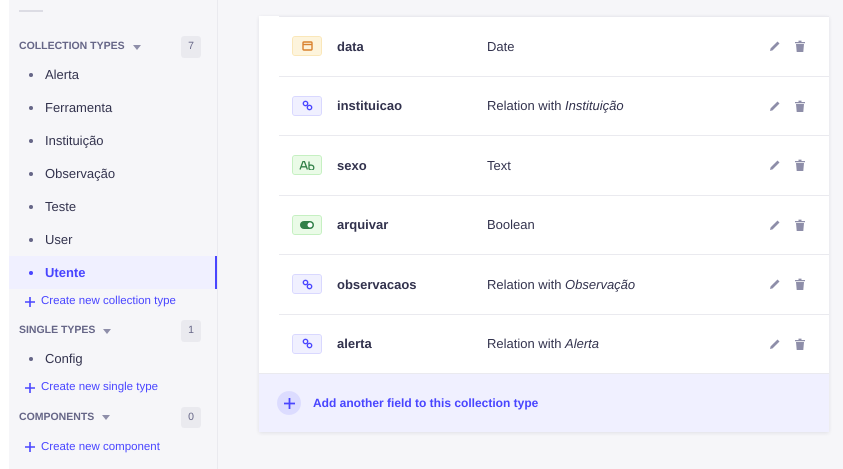 The height and width of the screenshot is (469, 843). What do you see at coordinates (511, 225) in the screenshot?
I see `field-type: Boolean` at bounding box center [511, 225].